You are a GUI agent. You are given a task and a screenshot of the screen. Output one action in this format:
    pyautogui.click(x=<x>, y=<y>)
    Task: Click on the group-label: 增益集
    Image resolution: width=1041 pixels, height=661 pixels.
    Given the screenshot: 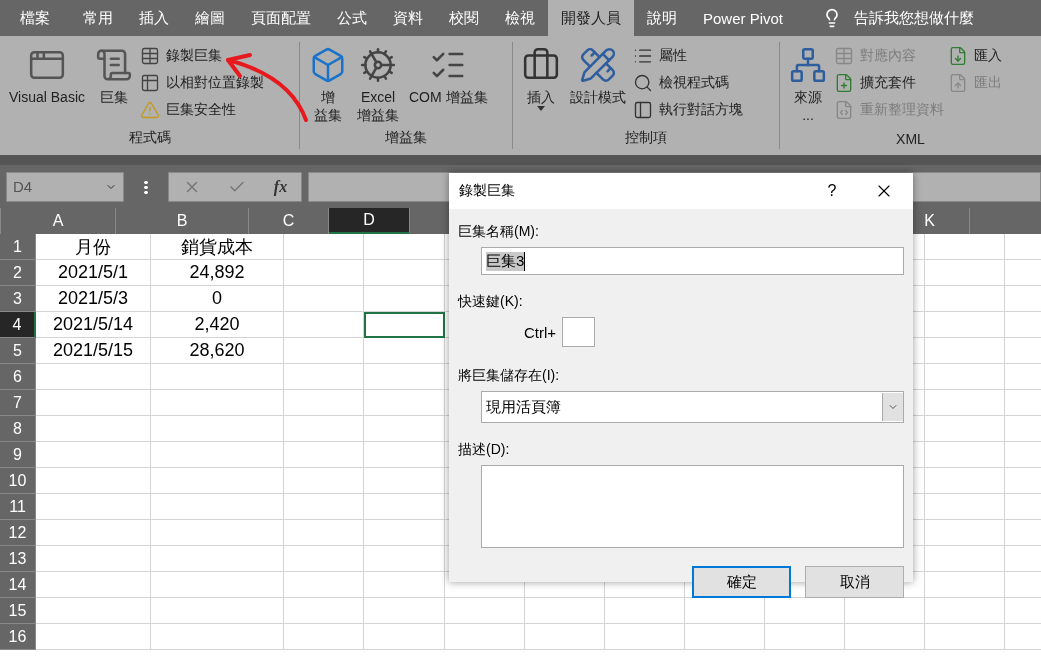 What is the action you would take?
    pyautogui.click(x=406, y=138)
    